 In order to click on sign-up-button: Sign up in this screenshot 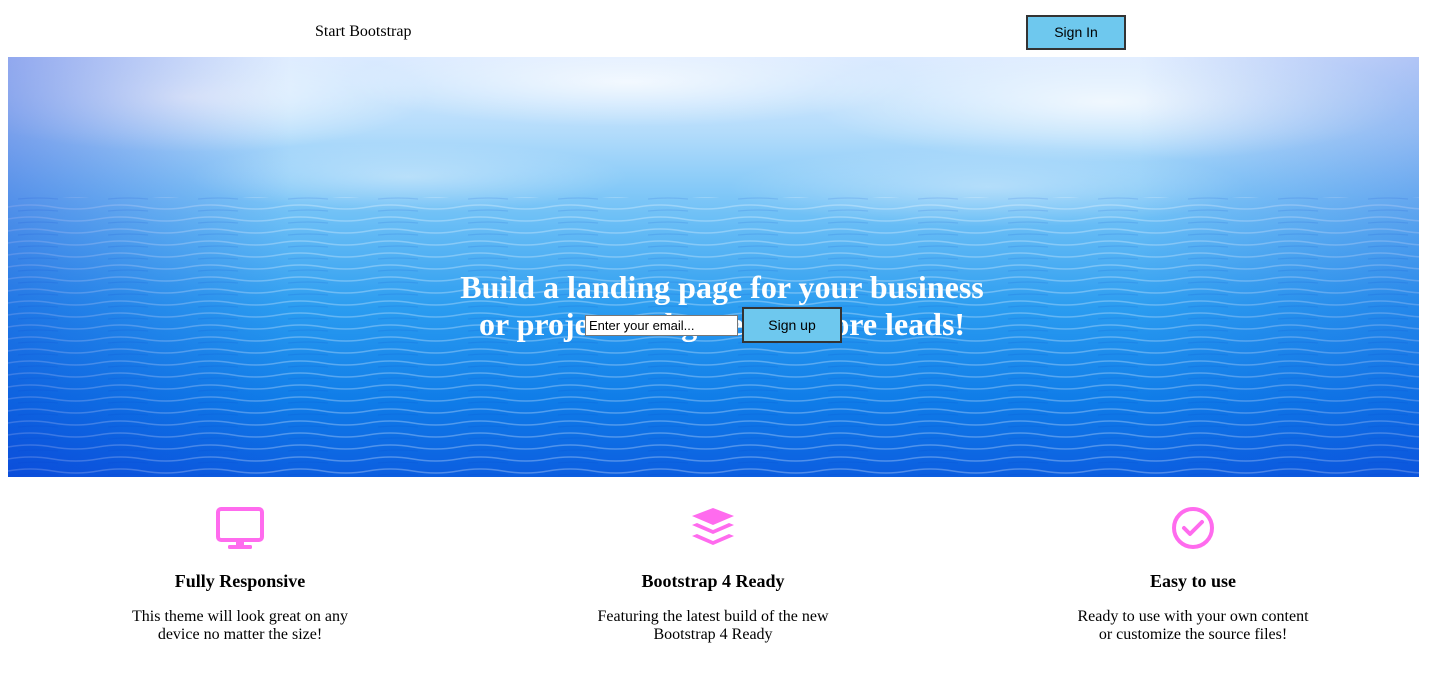, I will do `click(792, 325)`.